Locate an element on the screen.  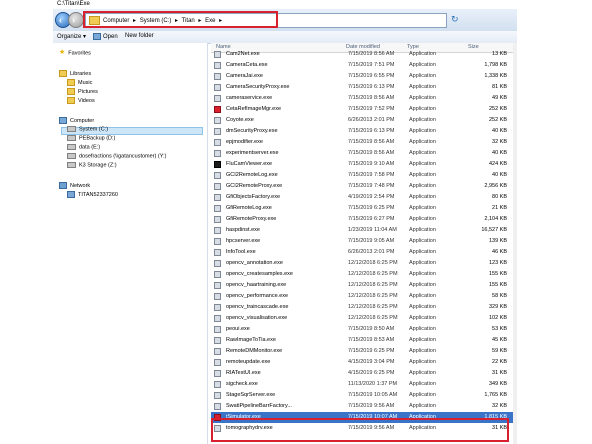
file-size: 16,527 KB is located at coordinates (494, 230).